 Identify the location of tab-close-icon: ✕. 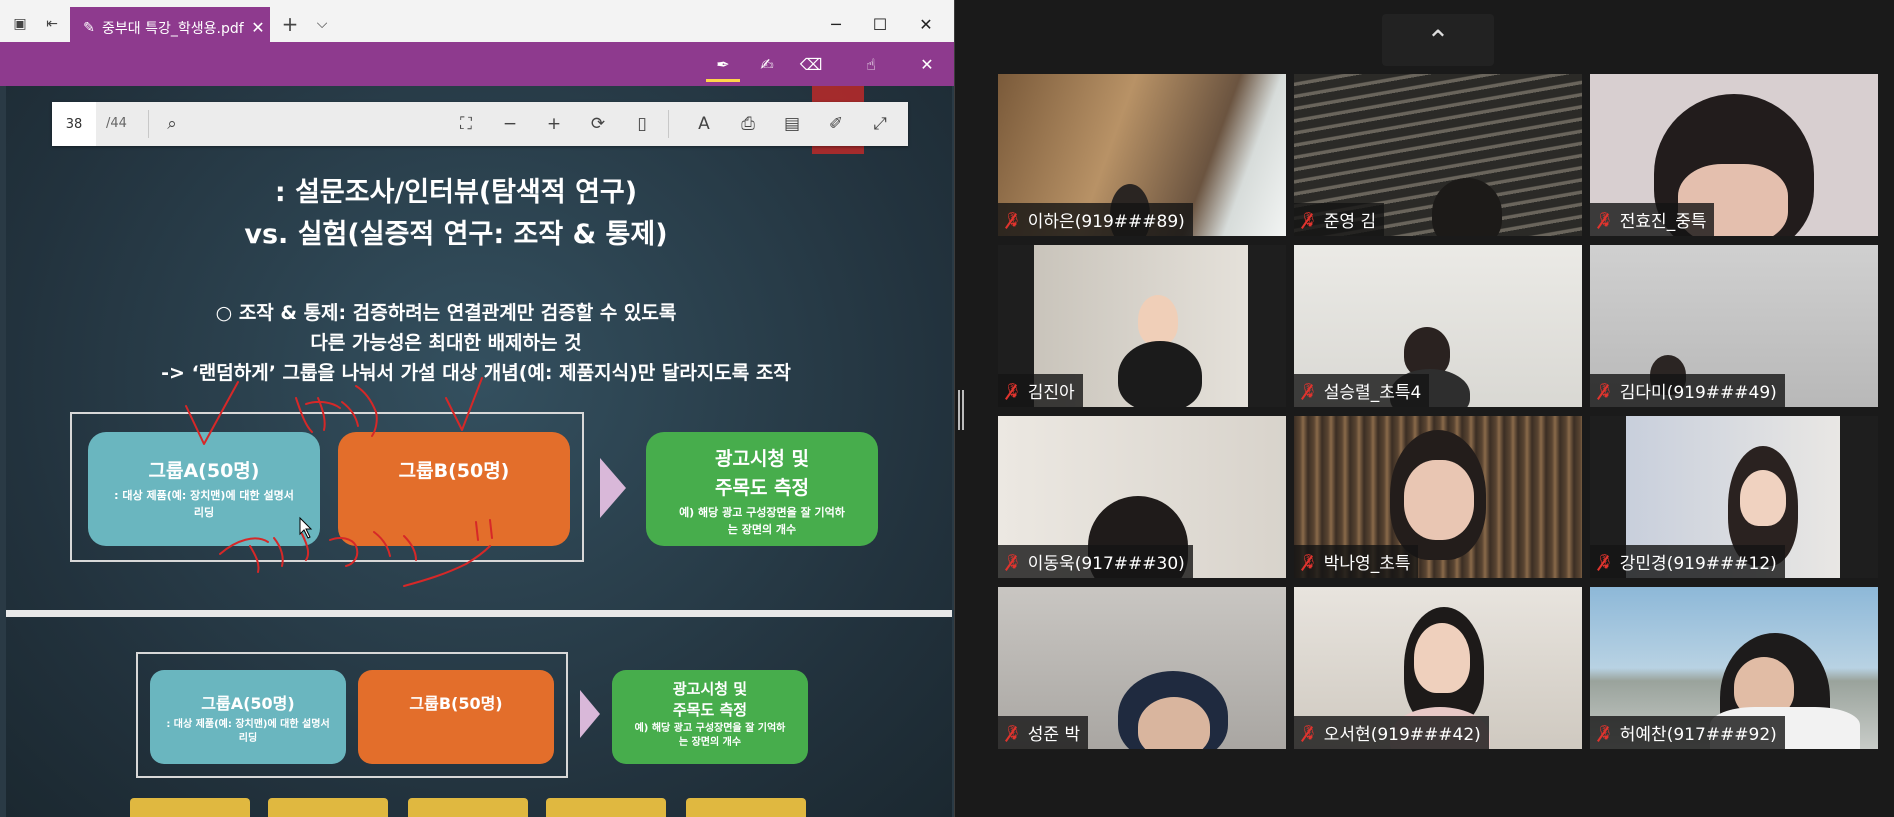
(258, 27).